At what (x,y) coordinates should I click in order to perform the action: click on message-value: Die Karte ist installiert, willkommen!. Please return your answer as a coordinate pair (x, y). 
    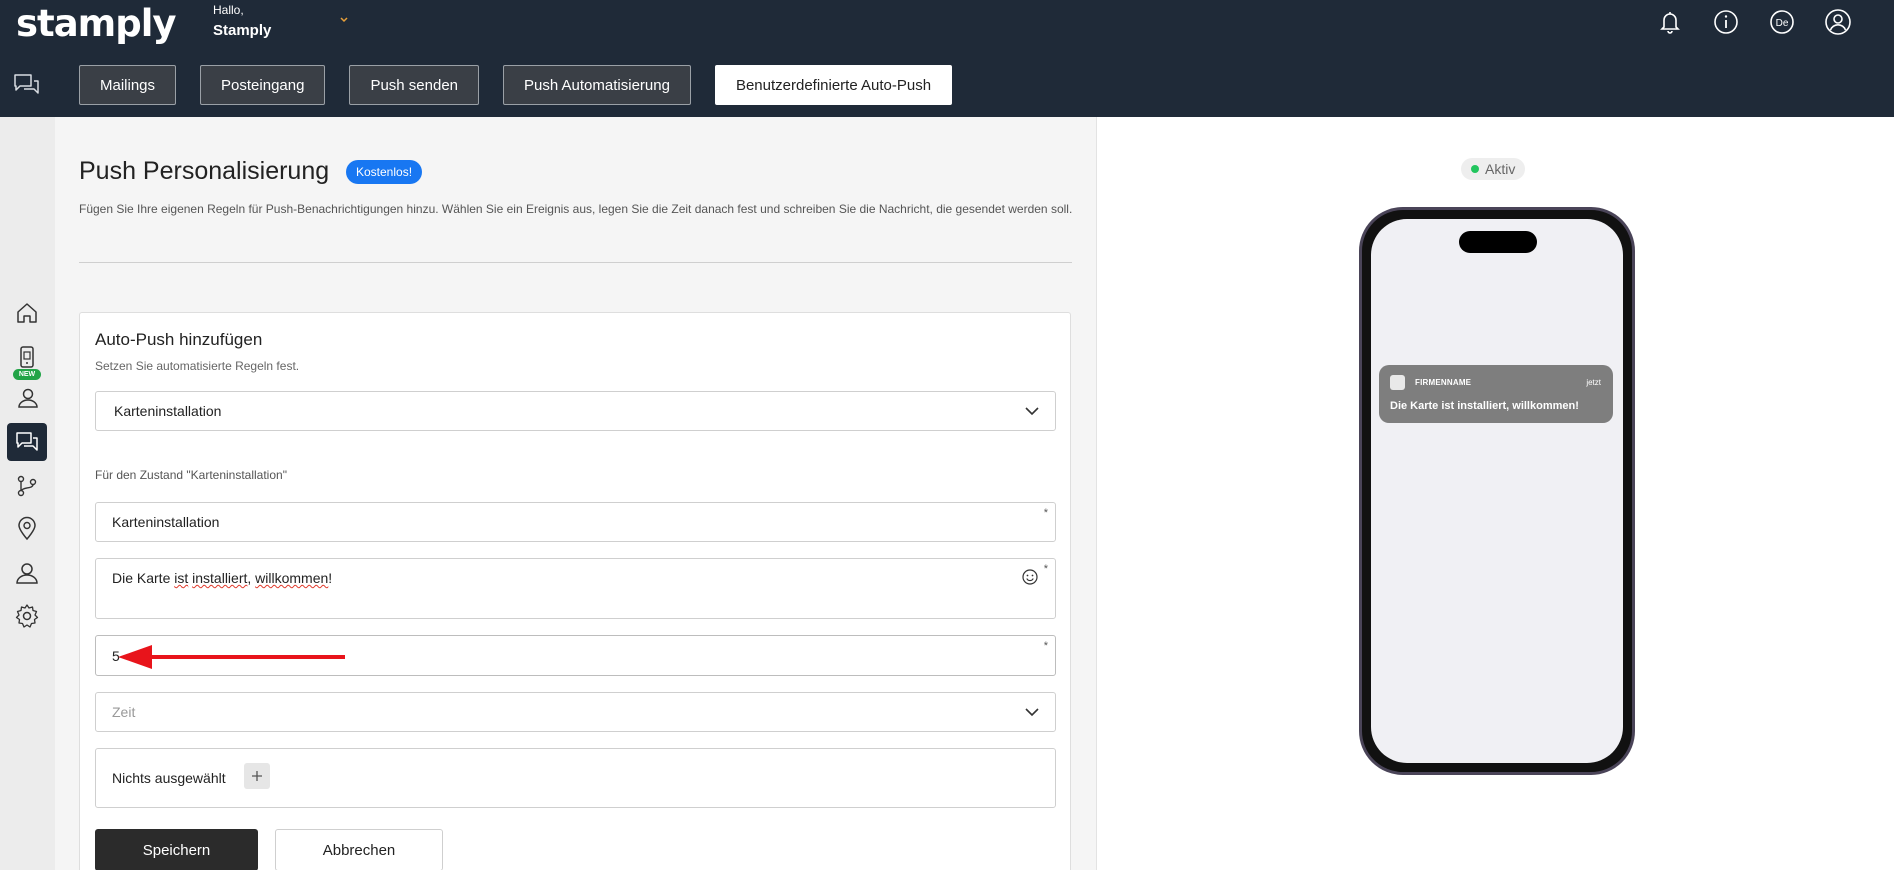
    Looking at the image, I should click on (222, 578).